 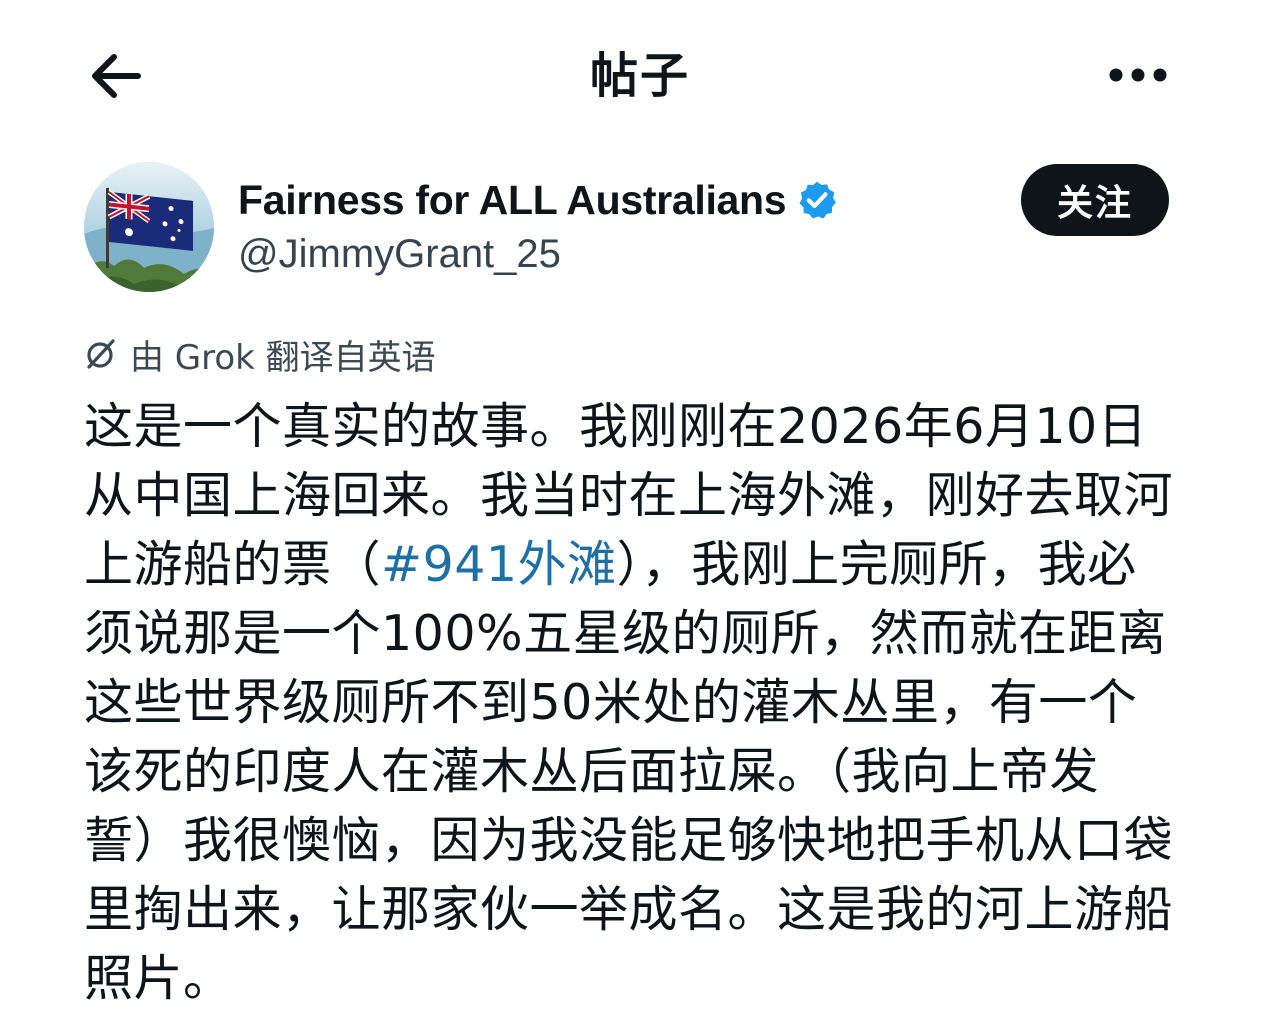 I want to click on post-line: 这些世界级厕所不到50米处的灌木丛里，有一个, so click(x=611, y=702).